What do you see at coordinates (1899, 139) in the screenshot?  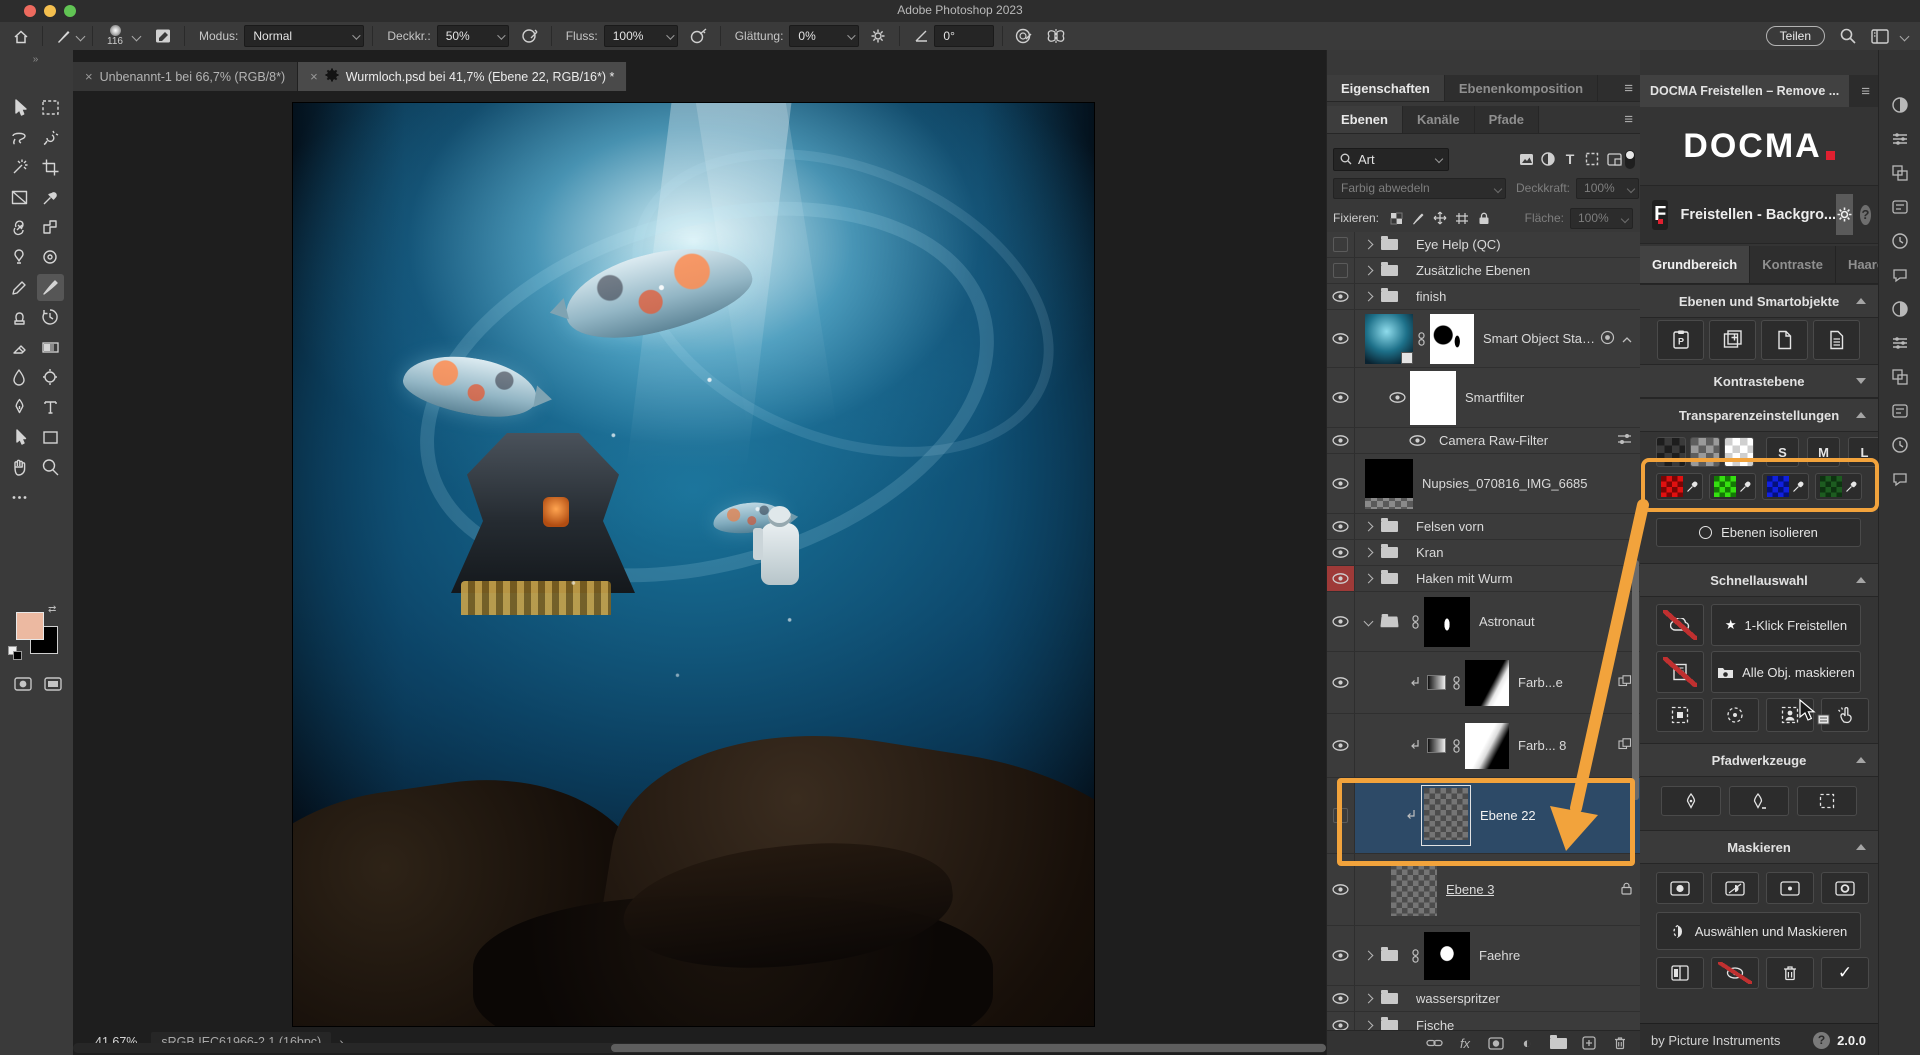 I see `dock-libraries-icon` at bounding box center [1899, 139].